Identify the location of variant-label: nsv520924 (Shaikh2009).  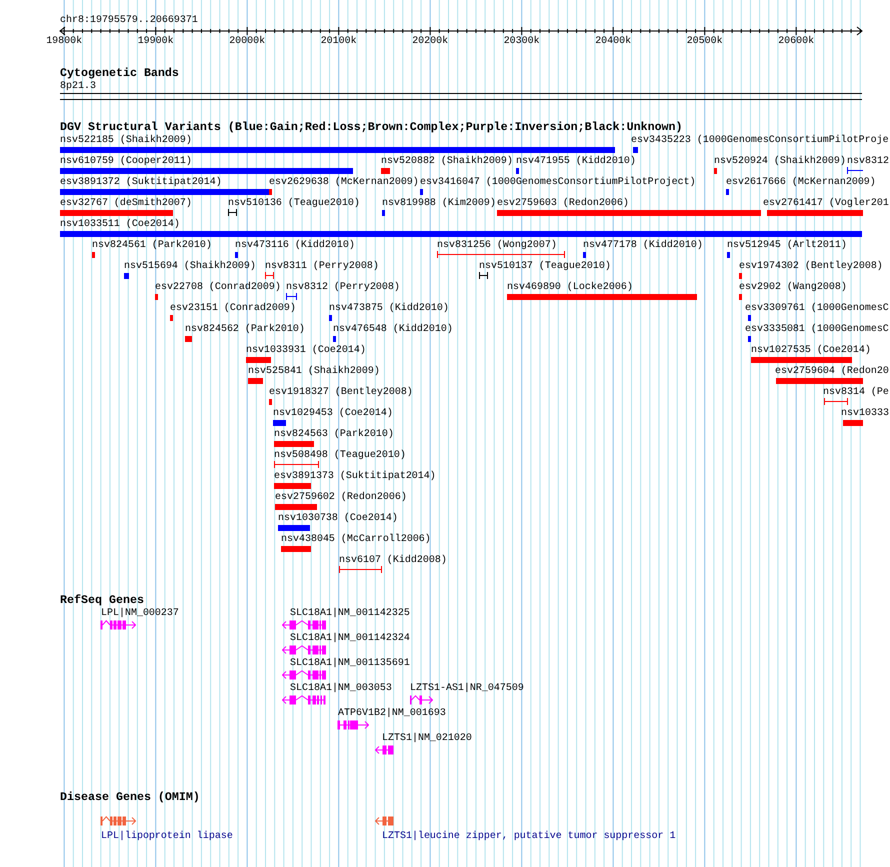
(780, 161).